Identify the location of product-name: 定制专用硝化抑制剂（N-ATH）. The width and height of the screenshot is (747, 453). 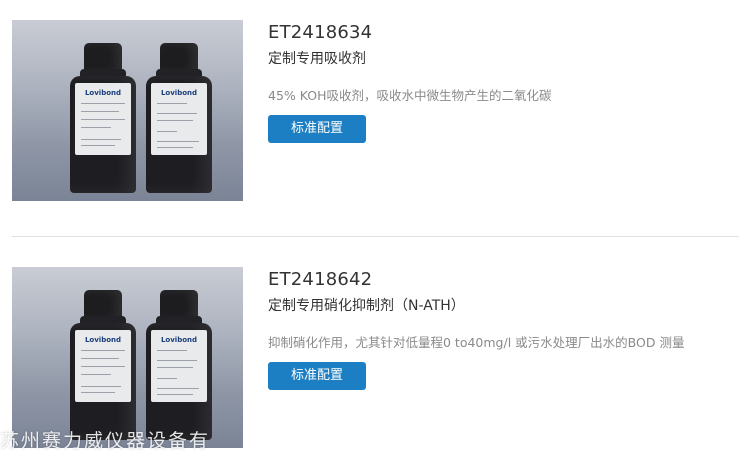
(366, 305).